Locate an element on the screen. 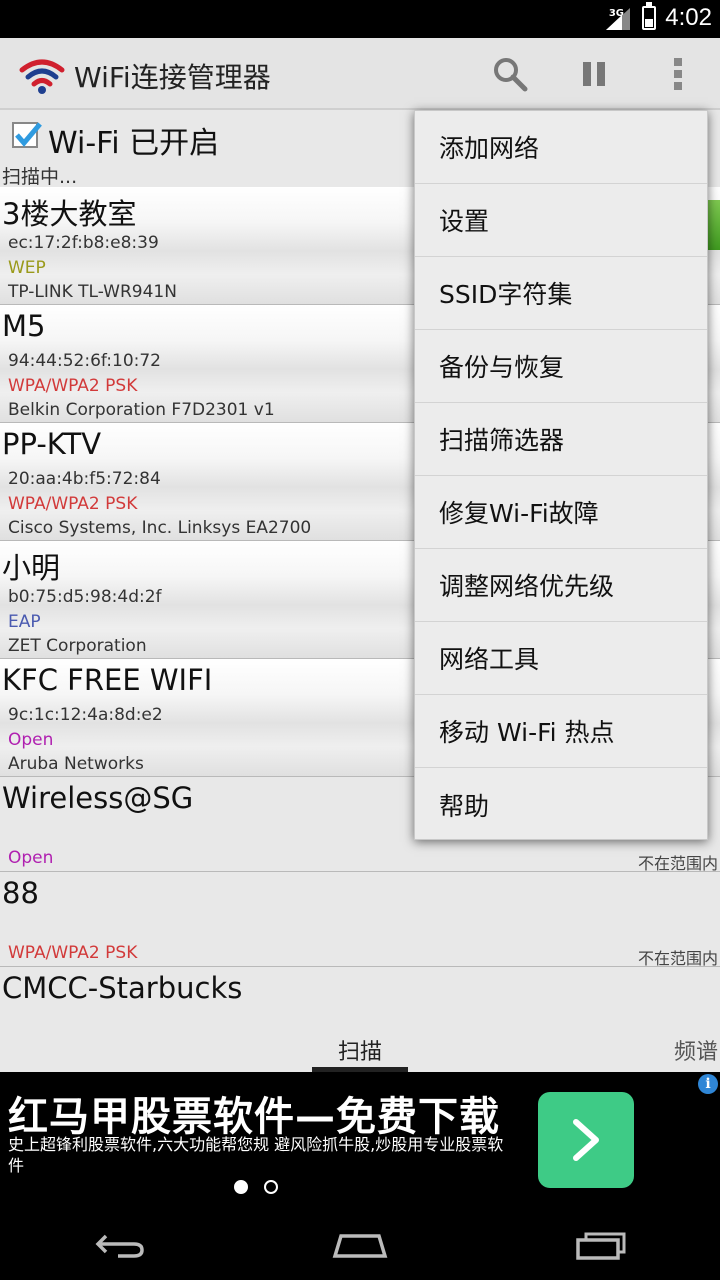 Image resolution: width=720 pixels, height=1280 pixels. menu-item-settings: 设置 is located at coordinates (561, 220).